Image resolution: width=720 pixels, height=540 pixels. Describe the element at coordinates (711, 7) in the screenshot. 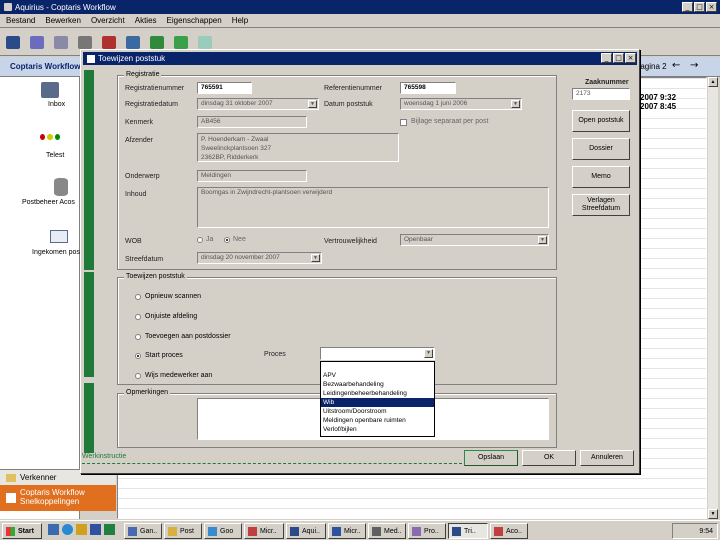

I see `close-button: ×` at that location.